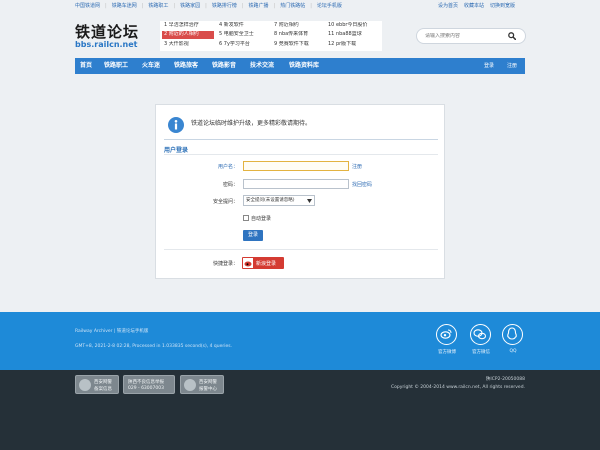 This screenshot has width=600, height=450. Describe the element at coordinates (133, 331) in the screenshot. I see `footer-link-mobile: 铁道论坛手机版` at that location.